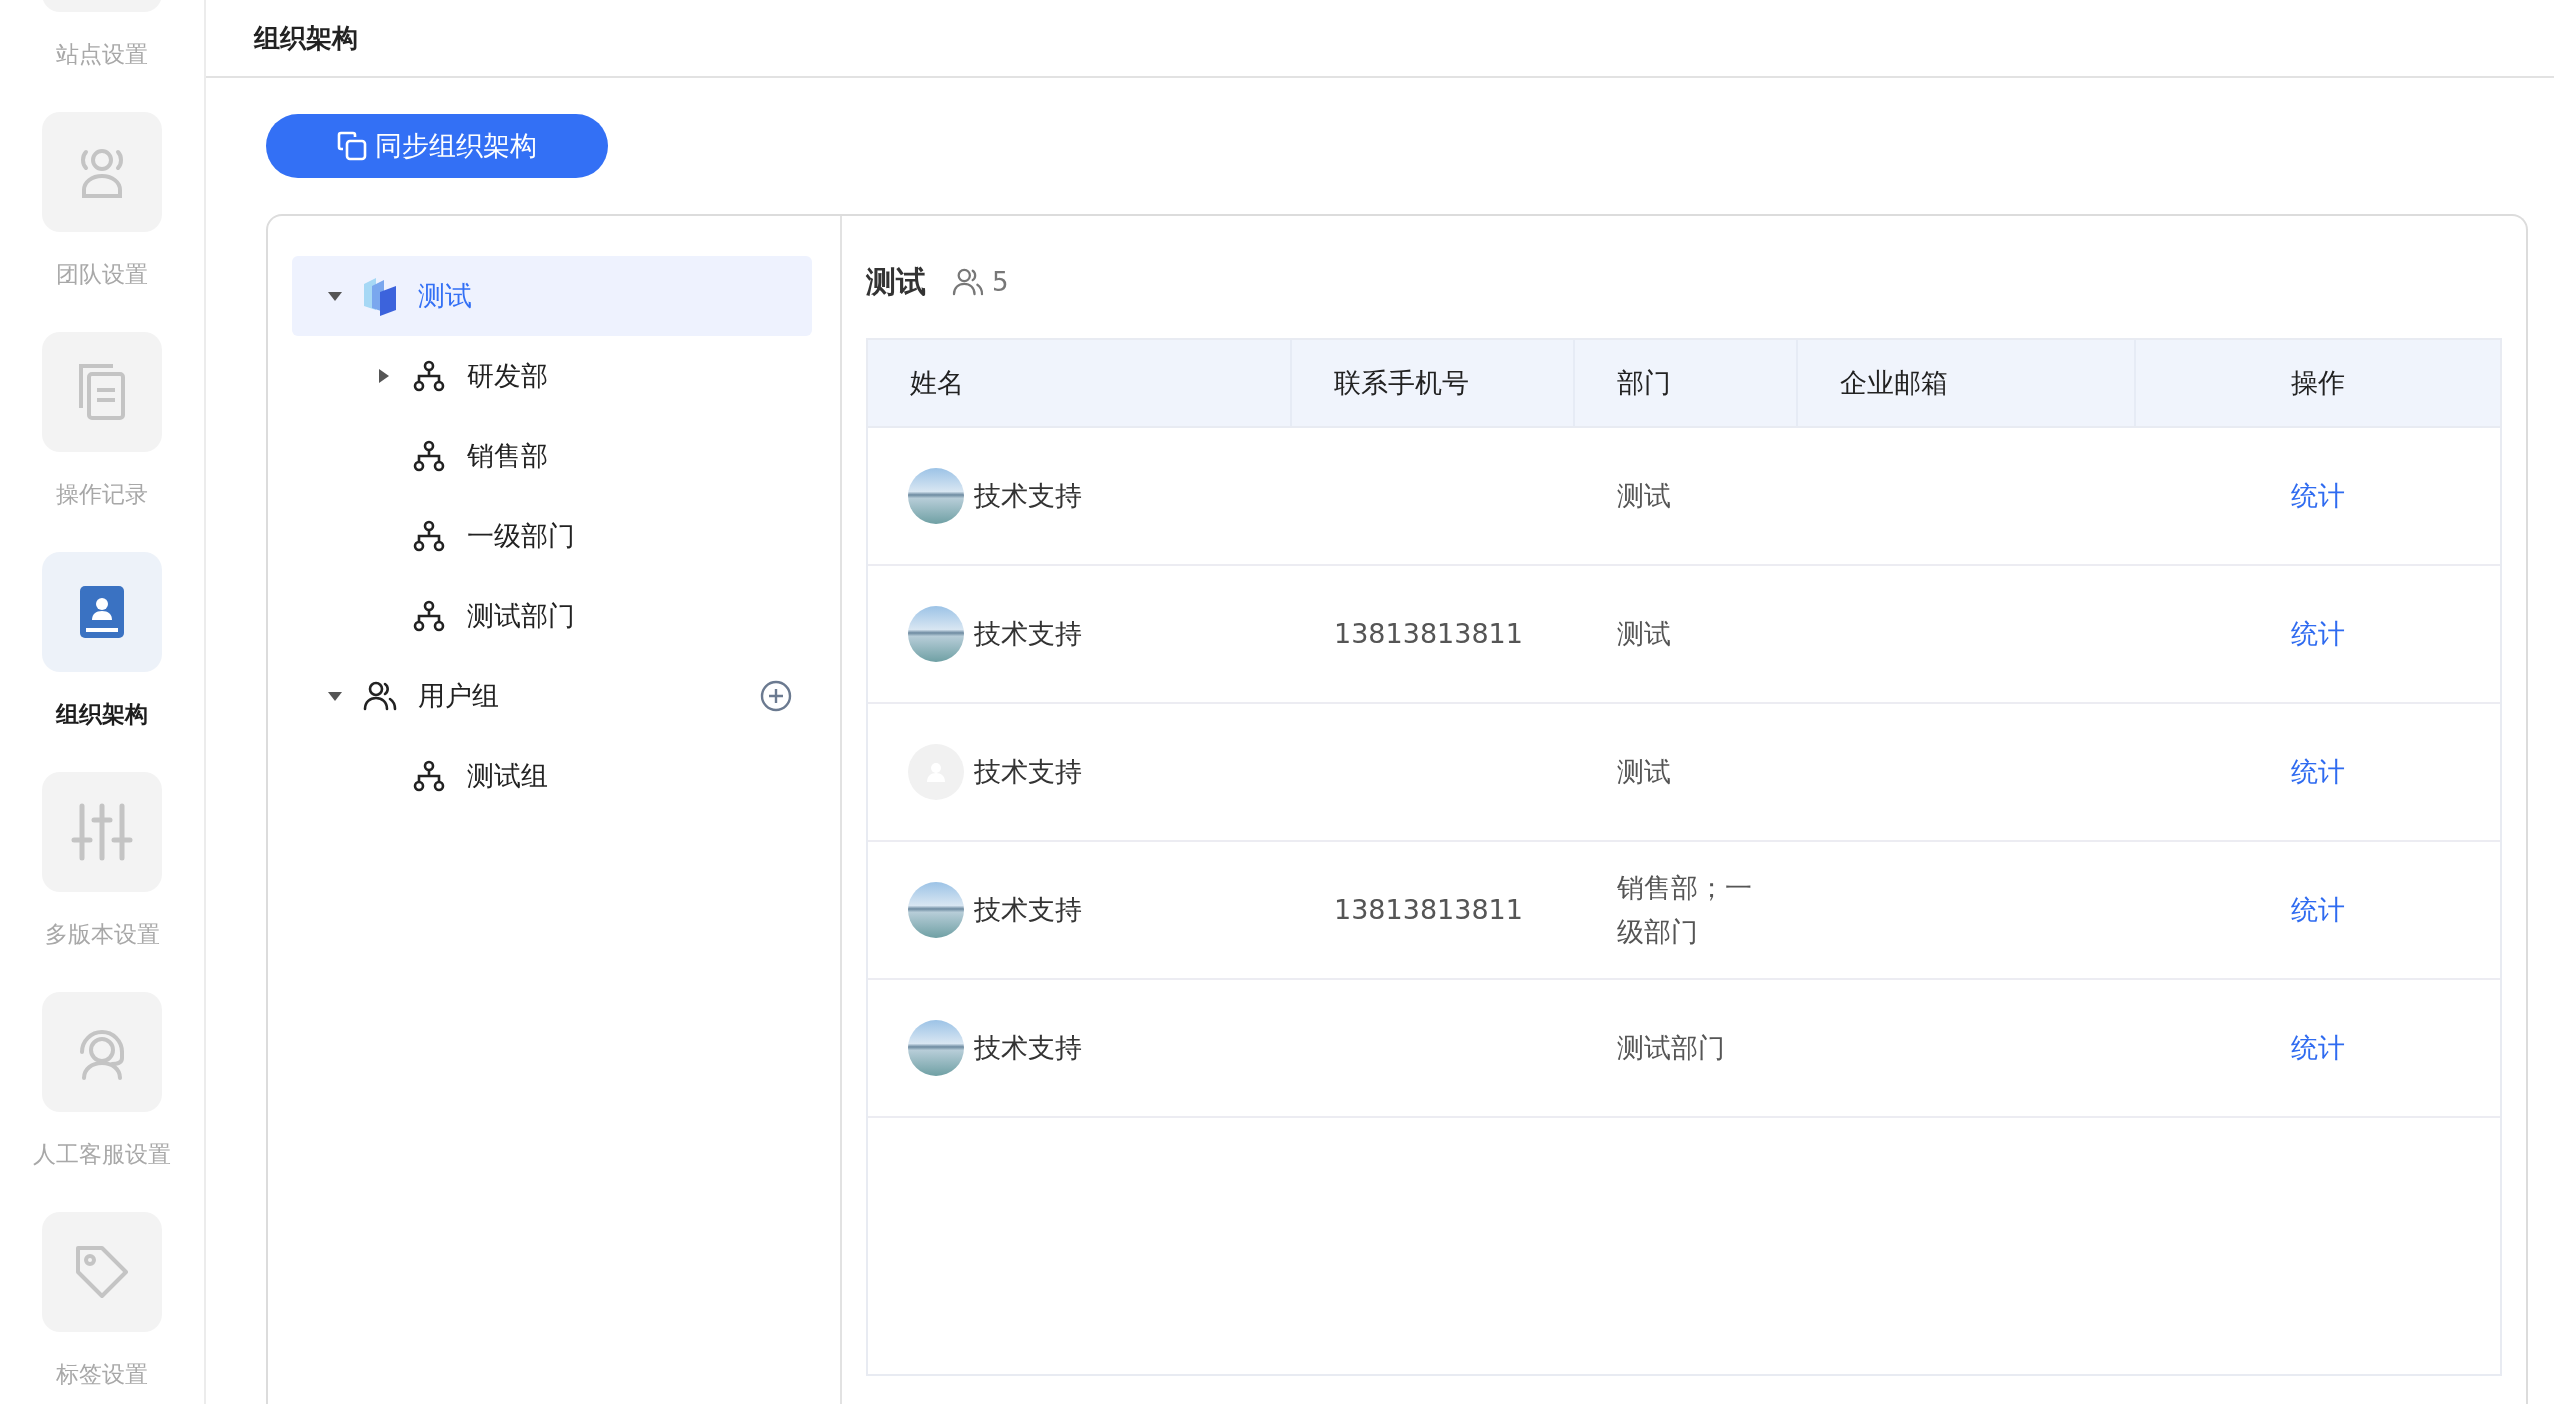 The width and height of the screenshot is (2554, 1404). I want to click on sync-button: 同步组织架构, so click(437, 146).